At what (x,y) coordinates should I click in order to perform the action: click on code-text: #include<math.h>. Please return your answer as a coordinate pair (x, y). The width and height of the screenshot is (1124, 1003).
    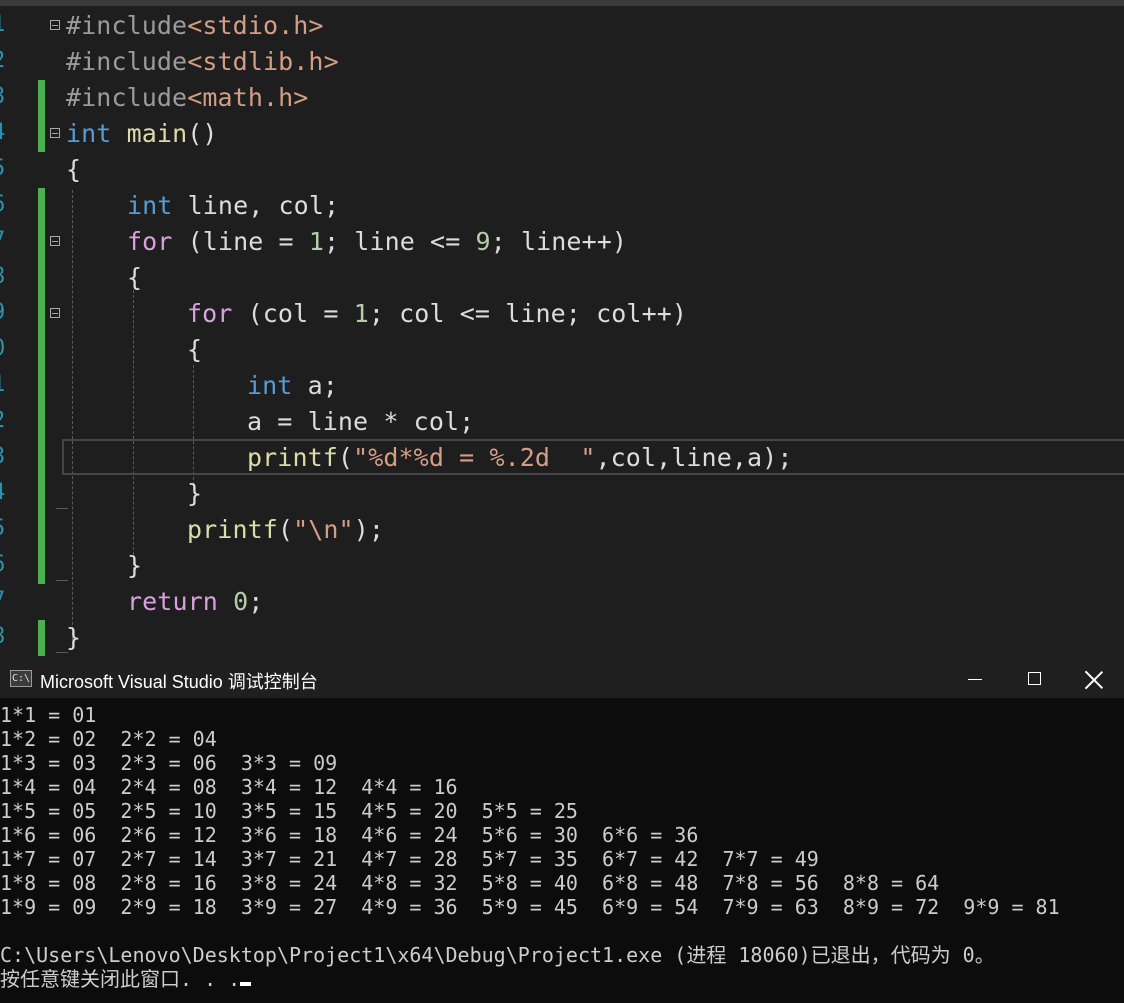
    Looking at the image, I should click on (187, 97).